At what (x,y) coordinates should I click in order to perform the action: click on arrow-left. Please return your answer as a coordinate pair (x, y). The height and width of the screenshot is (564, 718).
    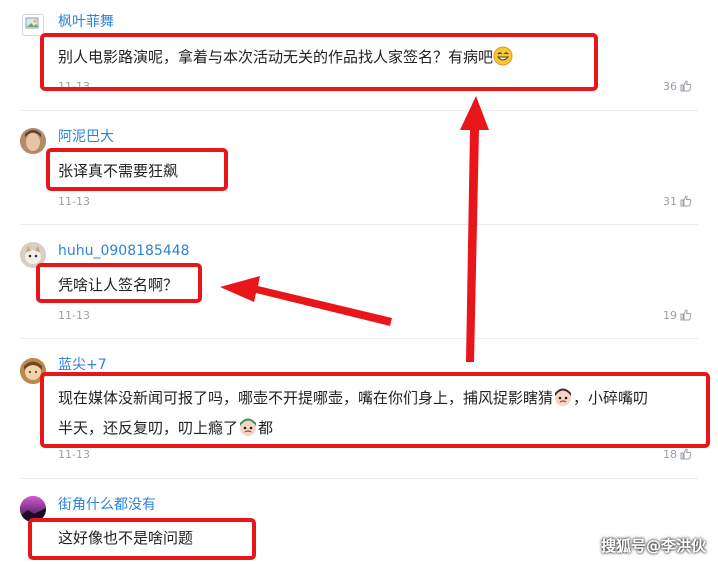
    Looking at the image, I should click on (306, 301).